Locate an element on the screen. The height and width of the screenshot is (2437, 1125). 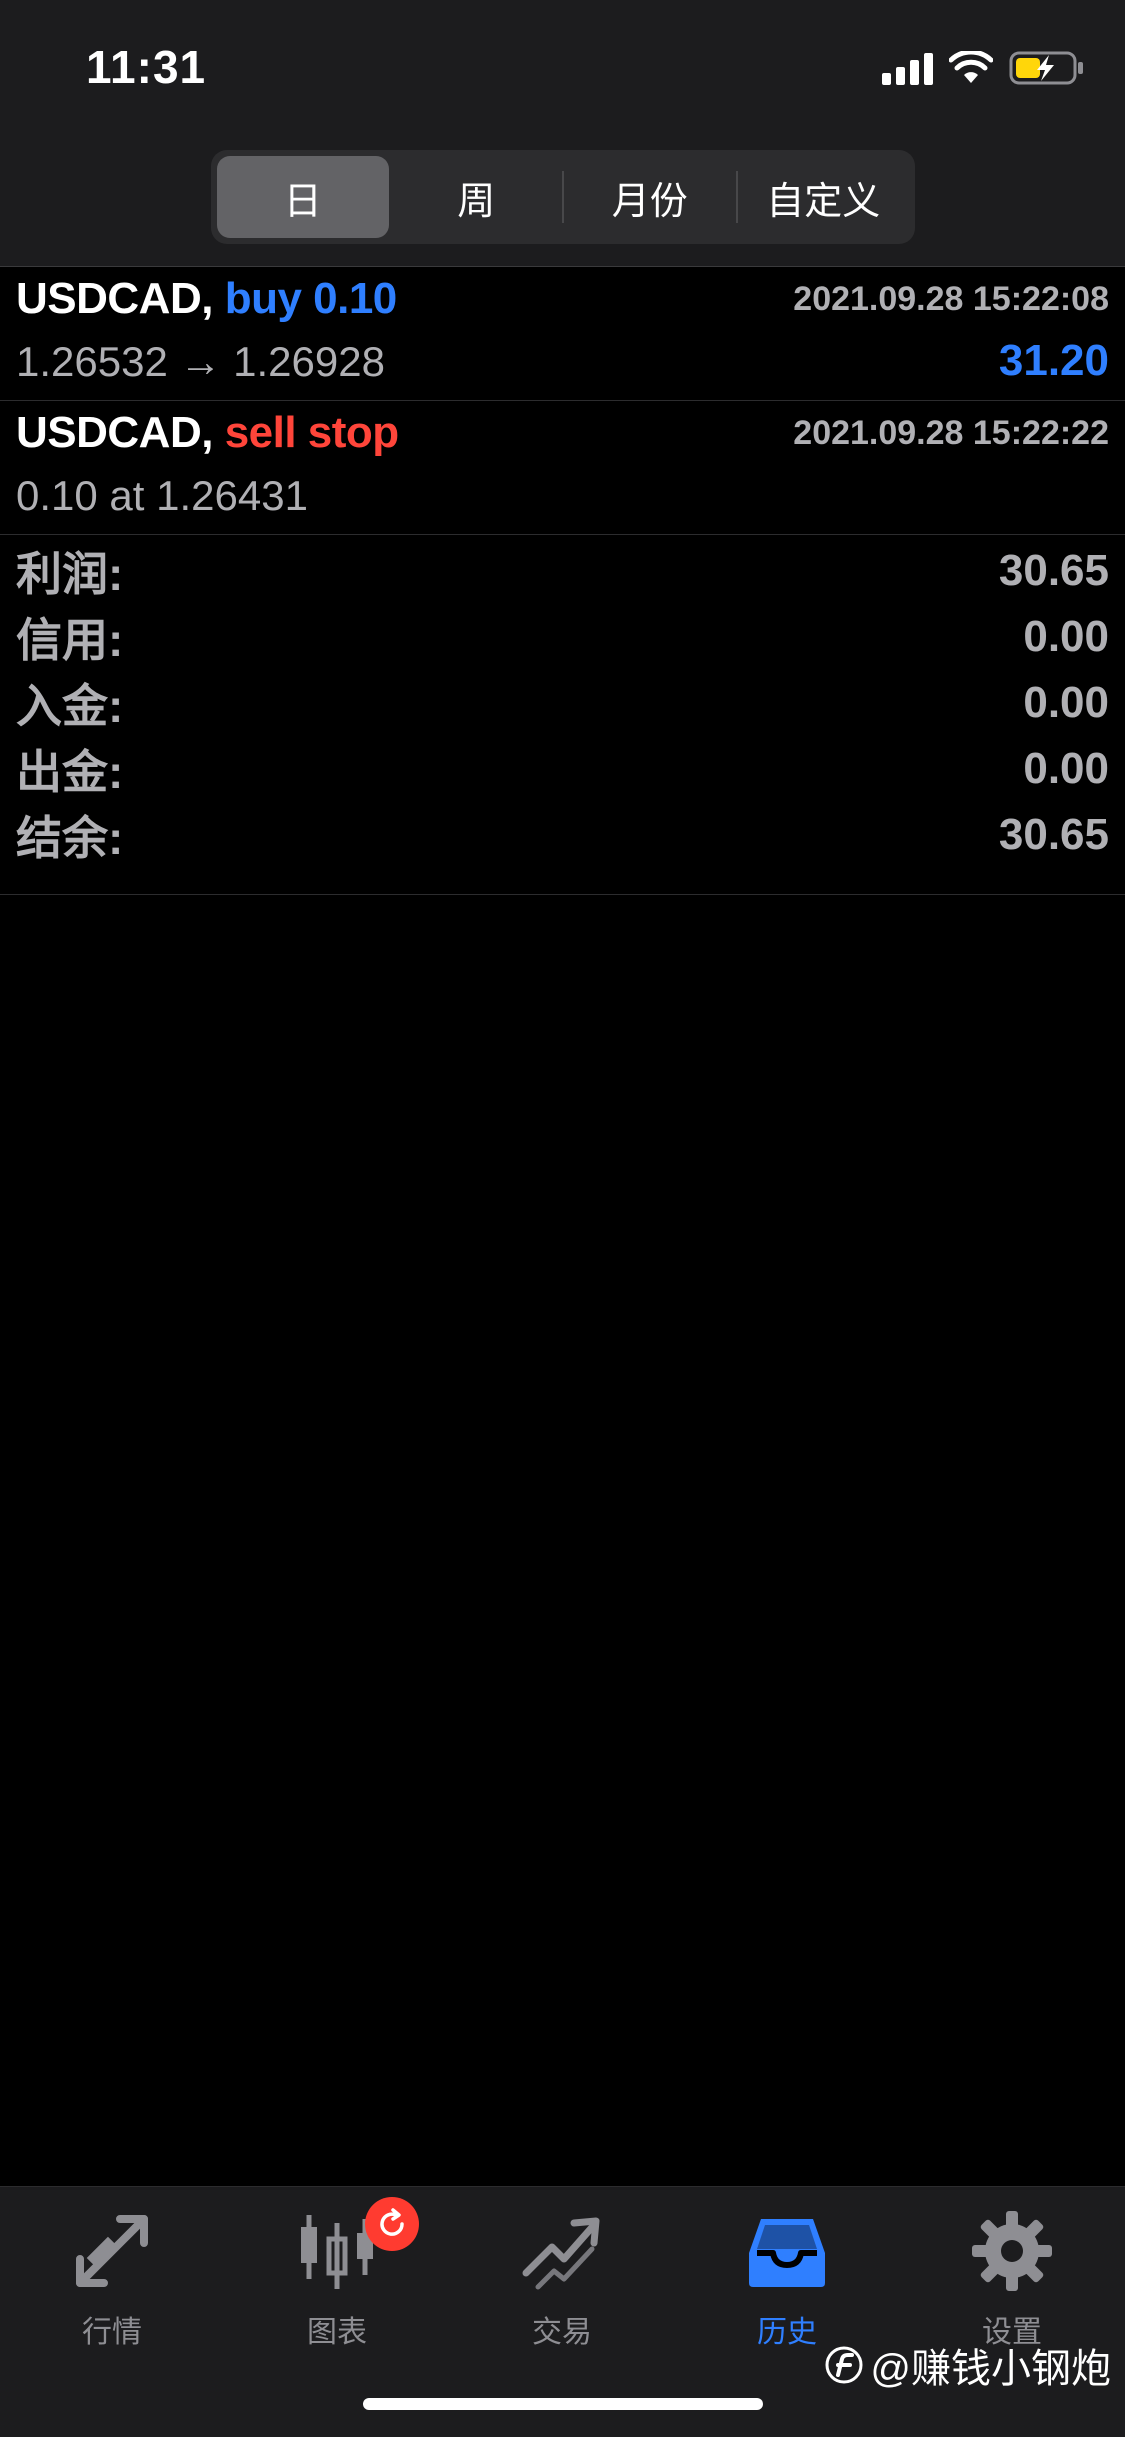
timestamp: 2021.09.28 15:22:08 is located at coordinates (951, 299).